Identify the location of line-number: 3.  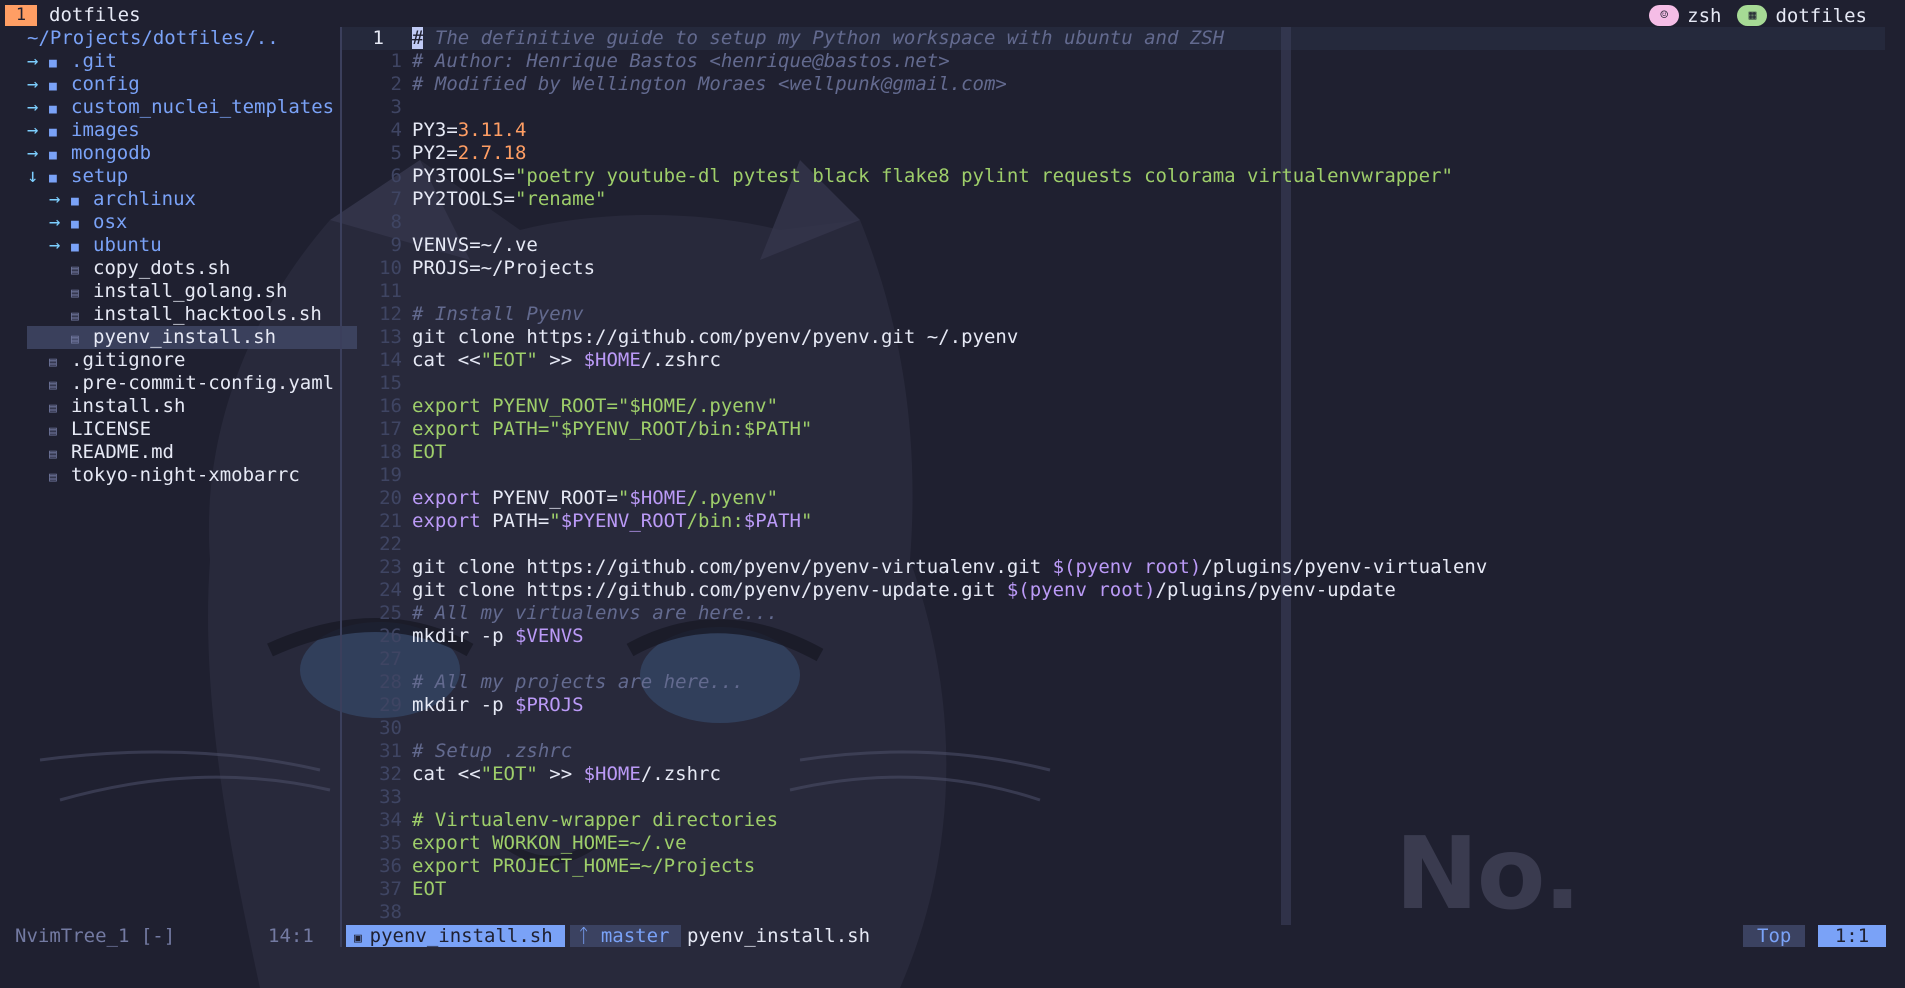
(396, 107).